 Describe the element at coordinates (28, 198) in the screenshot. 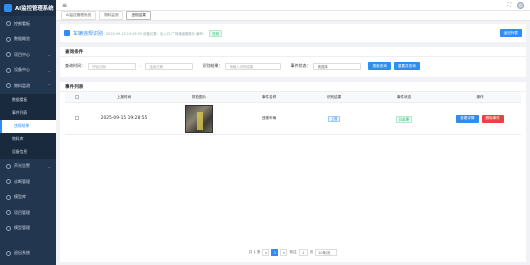

I see `sidebar-item-model-library: 模型库` at that location.